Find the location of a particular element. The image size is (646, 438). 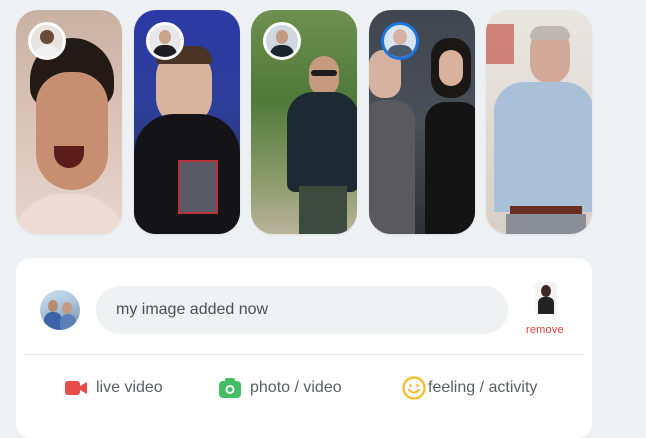

feeling-activity-button: feeling / activity is located at coordinates (469, 388).